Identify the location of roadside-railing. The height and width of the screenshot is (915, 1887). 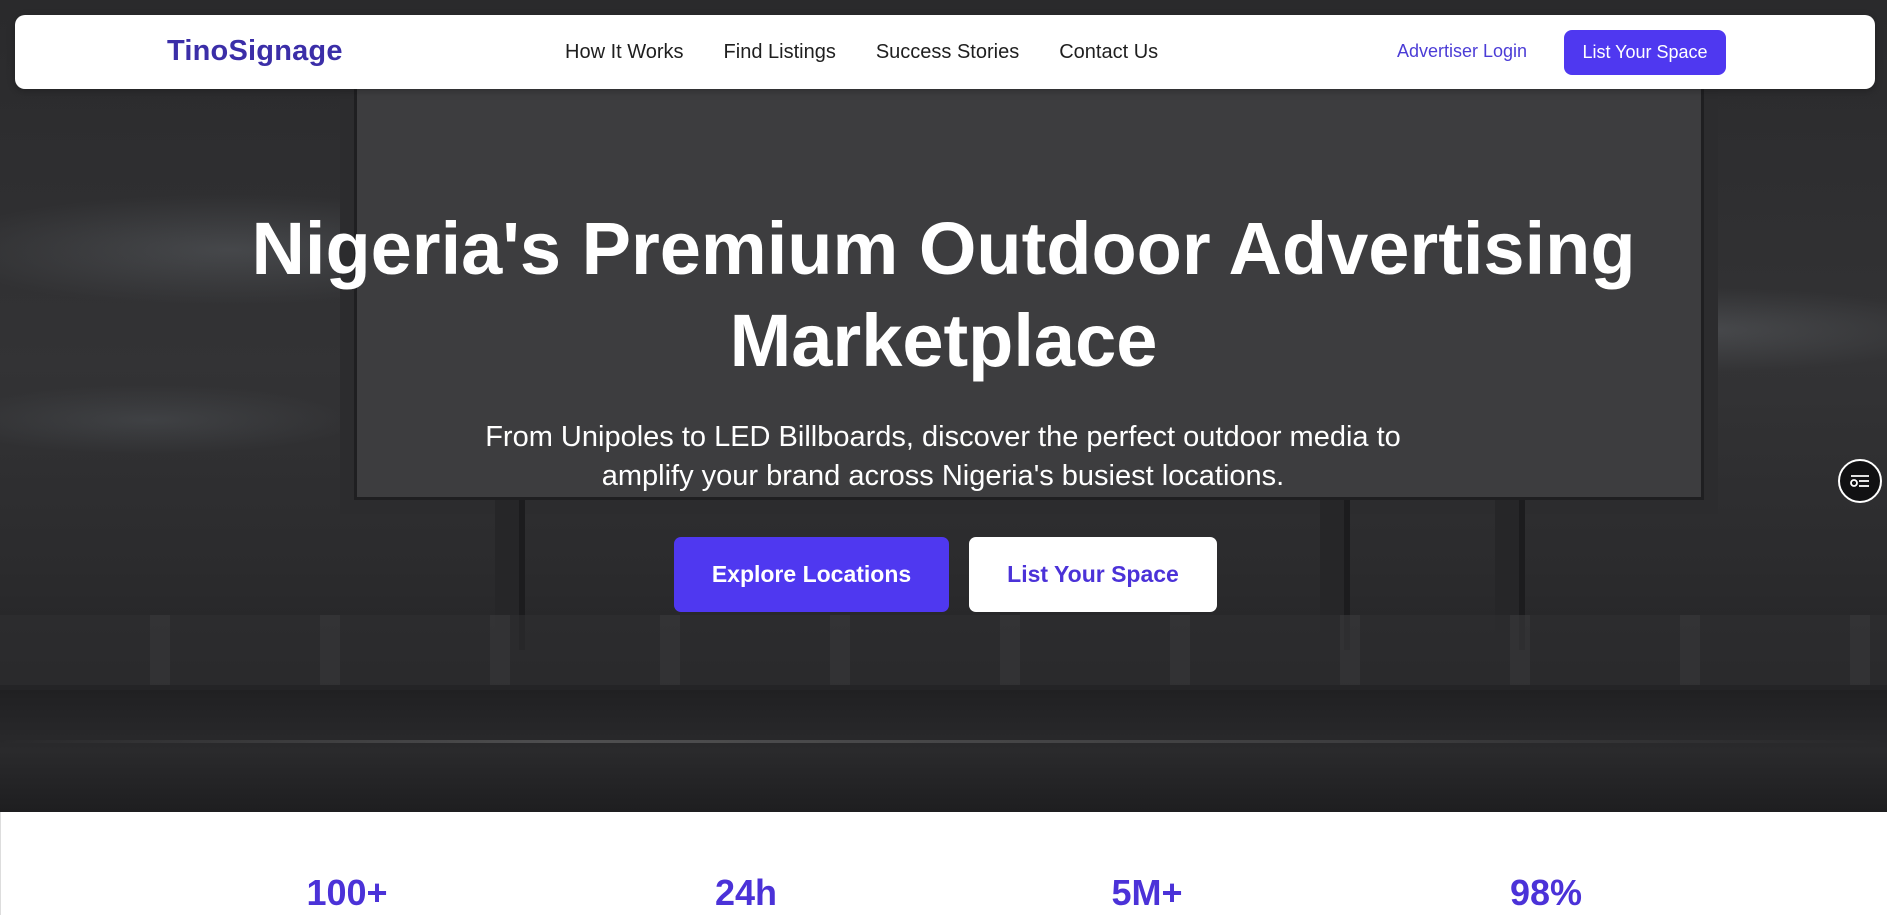
(943, 650).